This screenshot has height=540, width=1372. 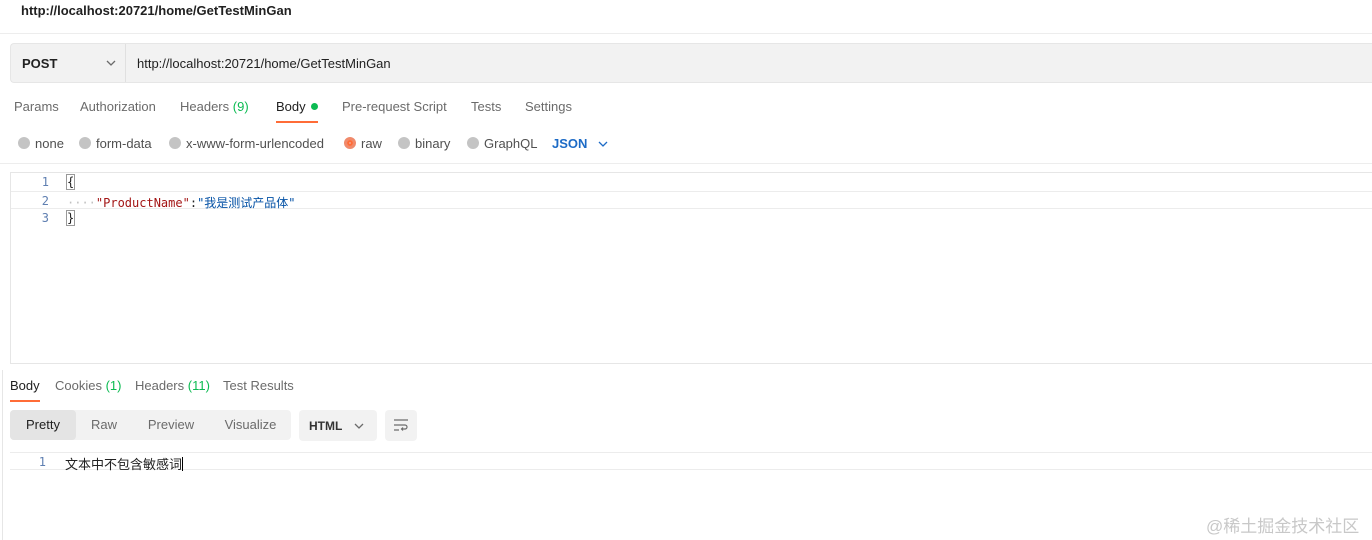 I want to click on watermark: @稀土掘金技术社区, so click(x=1283, y=526).